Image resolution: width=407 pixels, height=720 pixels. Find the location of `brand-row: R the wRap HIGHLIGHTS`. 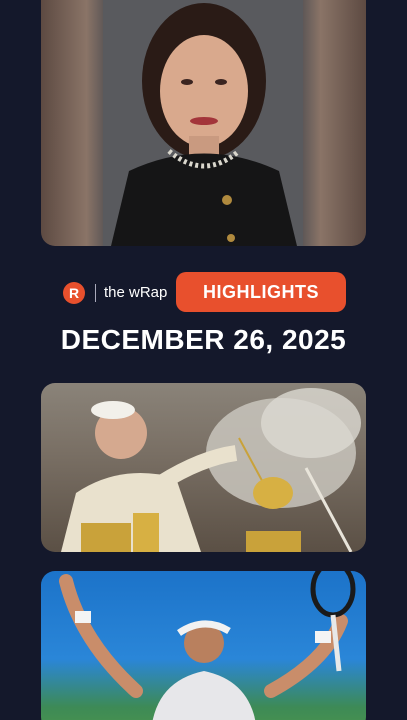

brand-row: R the wRap HIGHLIGHTS is located at coordinates (203, 292).